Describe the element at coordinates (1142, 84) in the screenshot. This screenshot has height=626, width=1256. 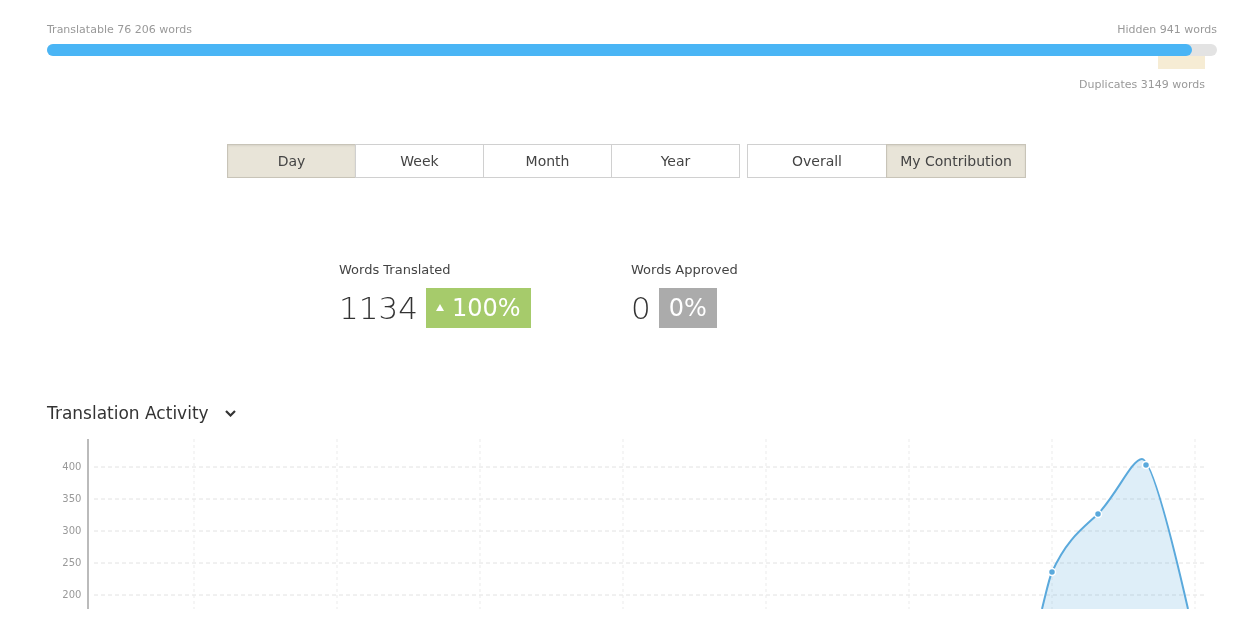
I see `duplicates-label: Duplicates 3149 words` at that location.